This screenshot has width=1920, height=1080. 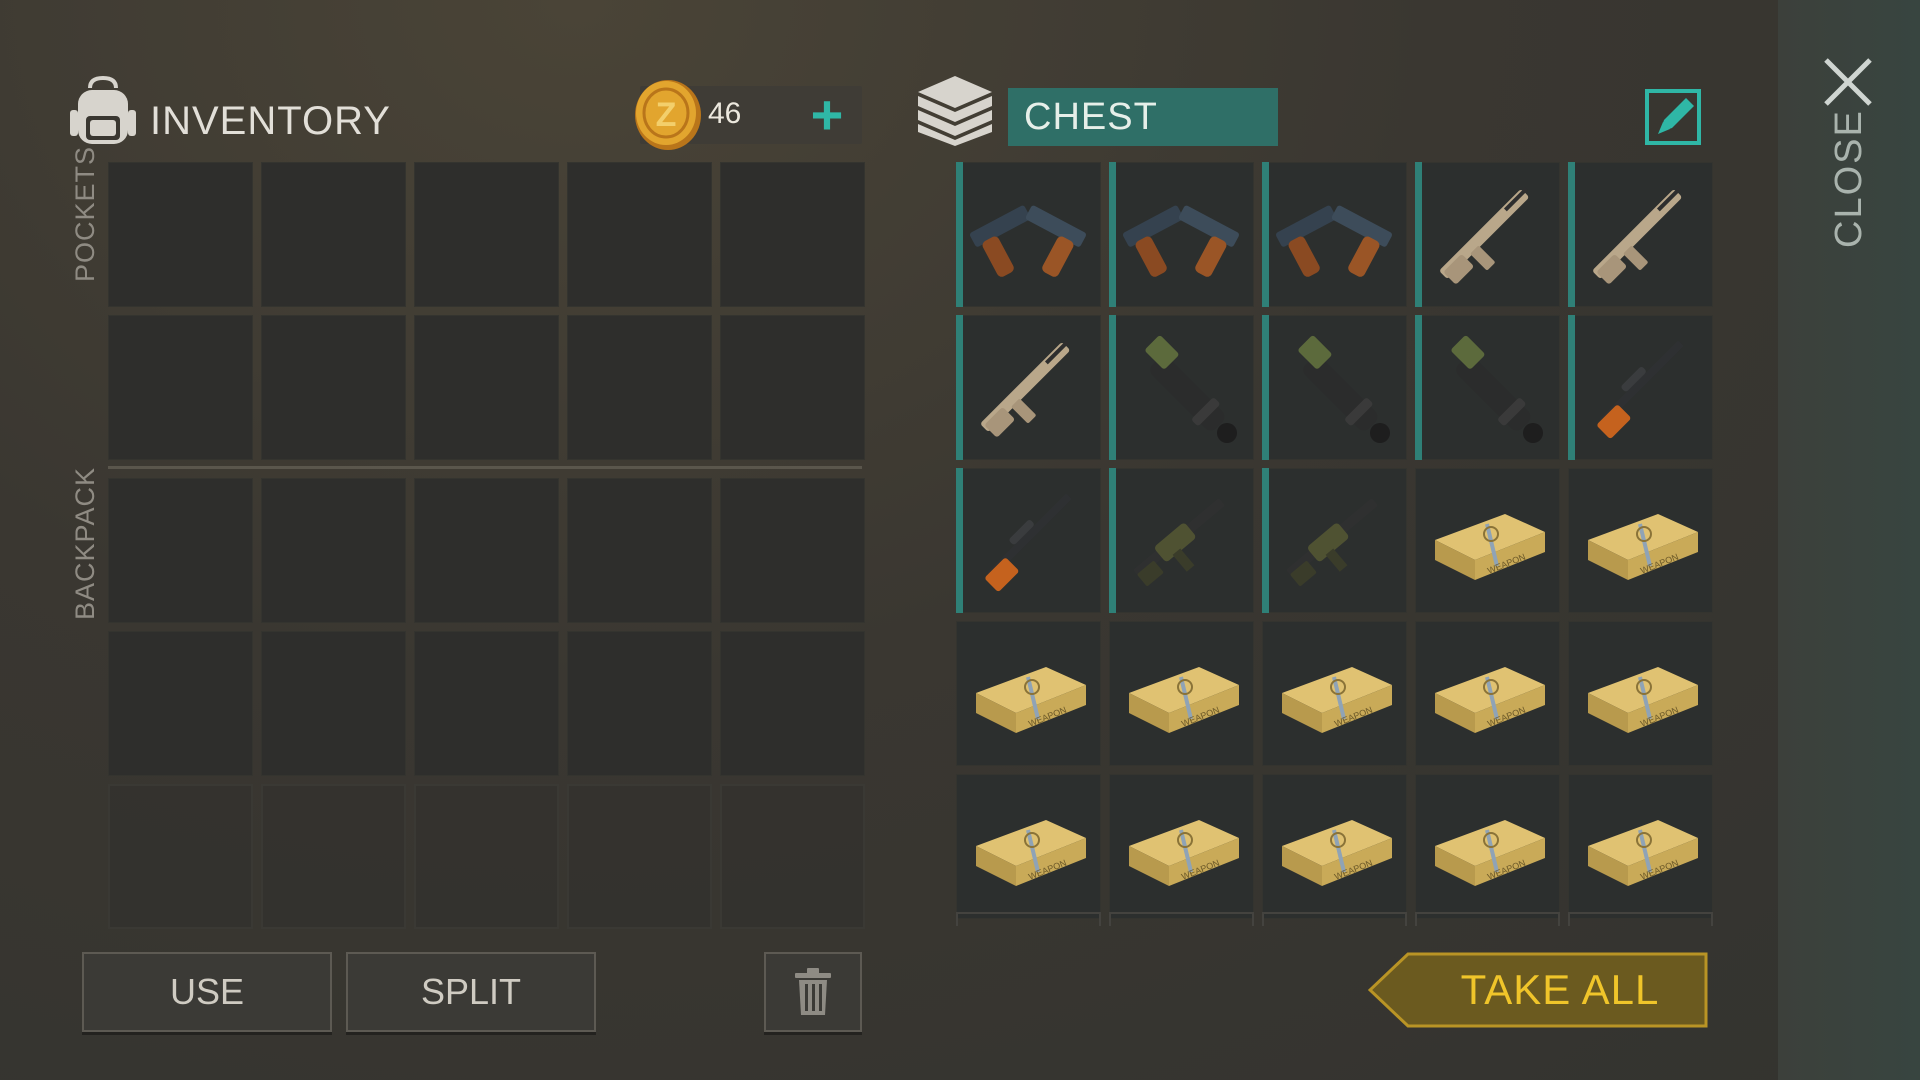 What do you see at coordinates (486, 311) in the screenshot?
I see `pockets-grid` at bounding box center [486, 311].